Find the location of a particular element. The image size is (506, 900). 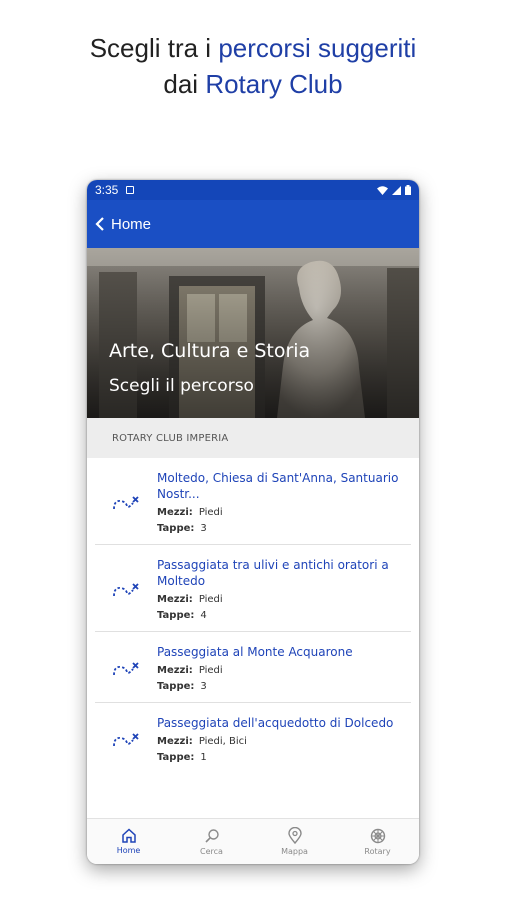

signal-icon is located at coordinates (396, 190).